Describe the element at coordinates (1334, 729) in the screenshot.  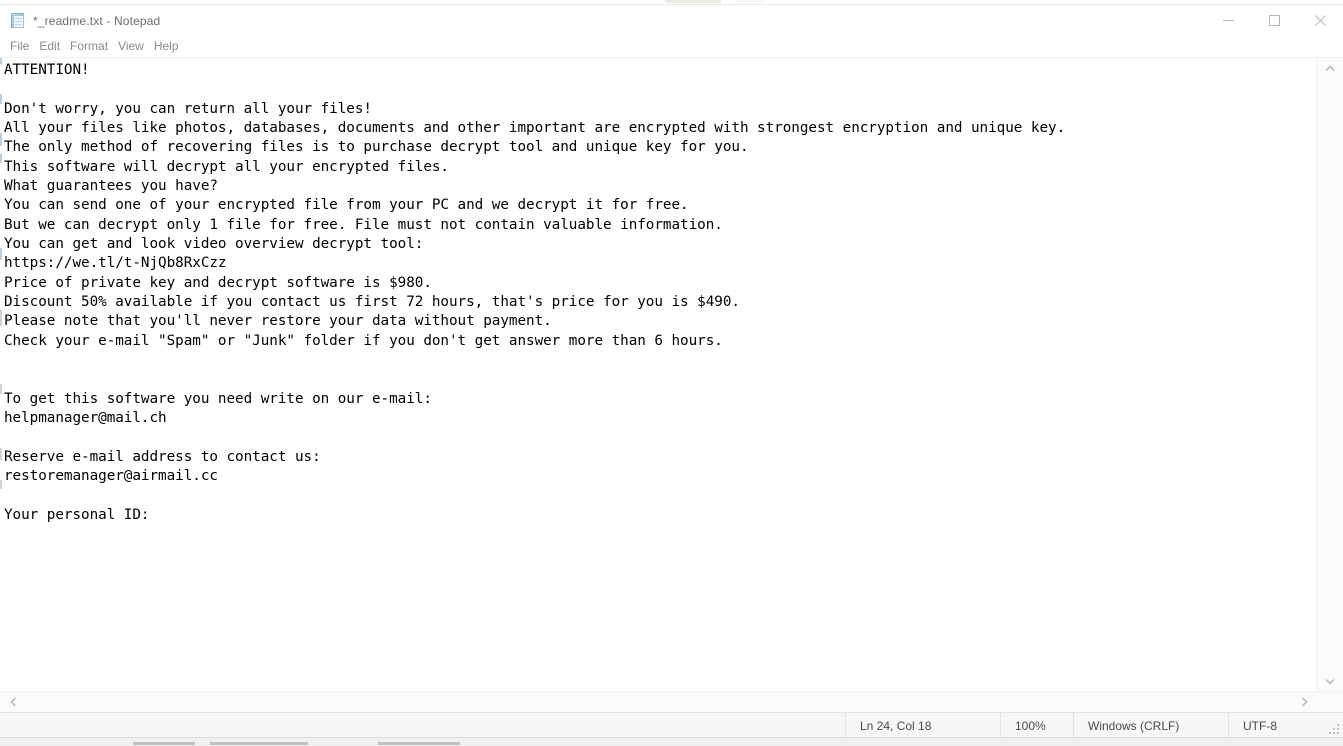
I see `resize-grip` at that location.